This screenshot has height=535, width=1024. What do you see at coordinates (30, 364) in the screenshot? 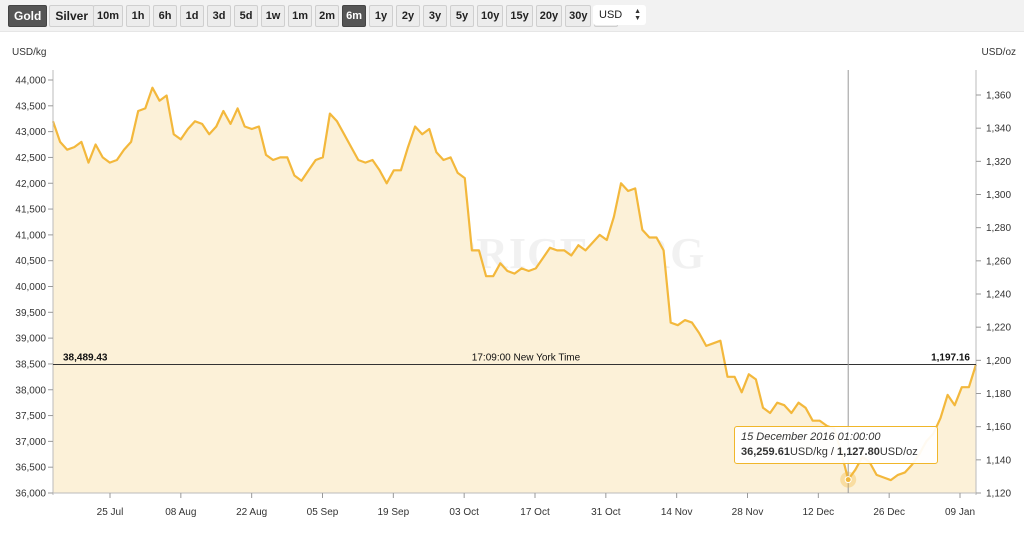
I see `left-tick-label: 38,500` at bounding box center [30, 364].